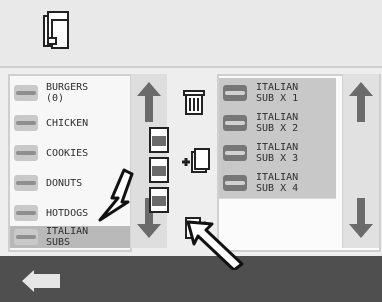  Describe the element at coordinates (64, 183) in the screenshot. I see `list-item-label: DONUTS` at that location.